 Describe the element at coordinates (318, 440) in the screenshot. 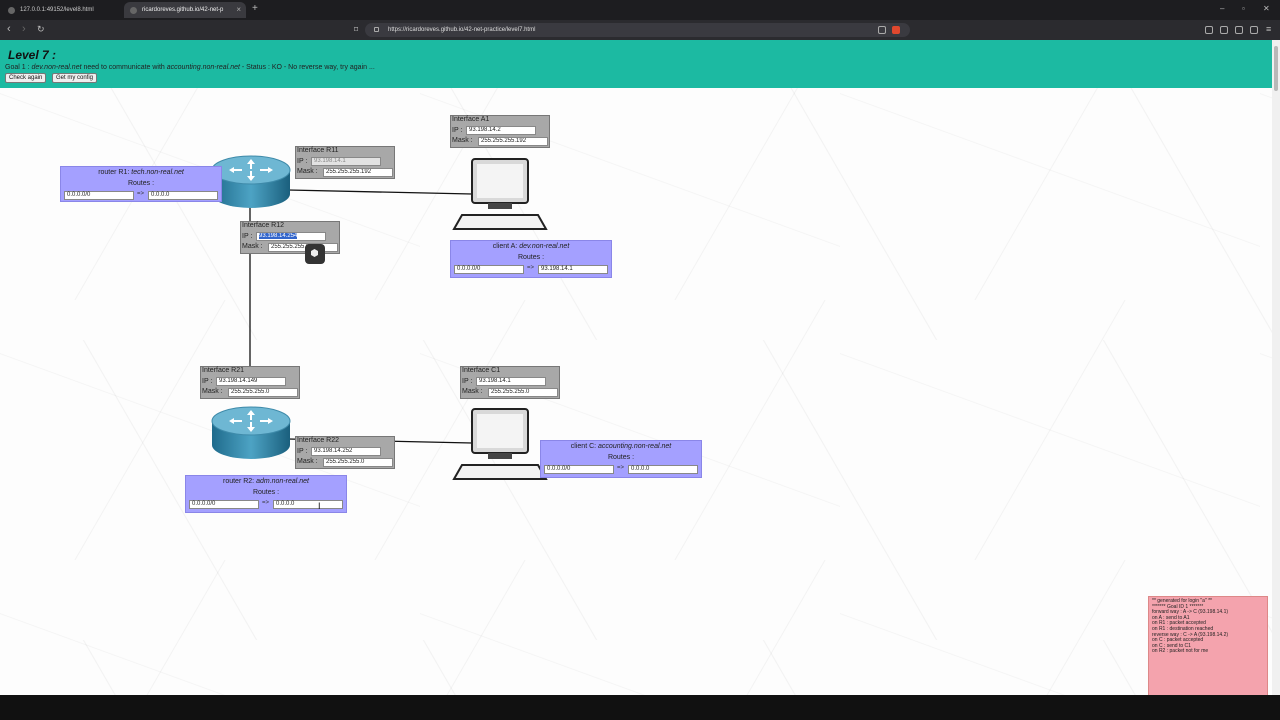

I see `interface-title: Interface R22` at that location.